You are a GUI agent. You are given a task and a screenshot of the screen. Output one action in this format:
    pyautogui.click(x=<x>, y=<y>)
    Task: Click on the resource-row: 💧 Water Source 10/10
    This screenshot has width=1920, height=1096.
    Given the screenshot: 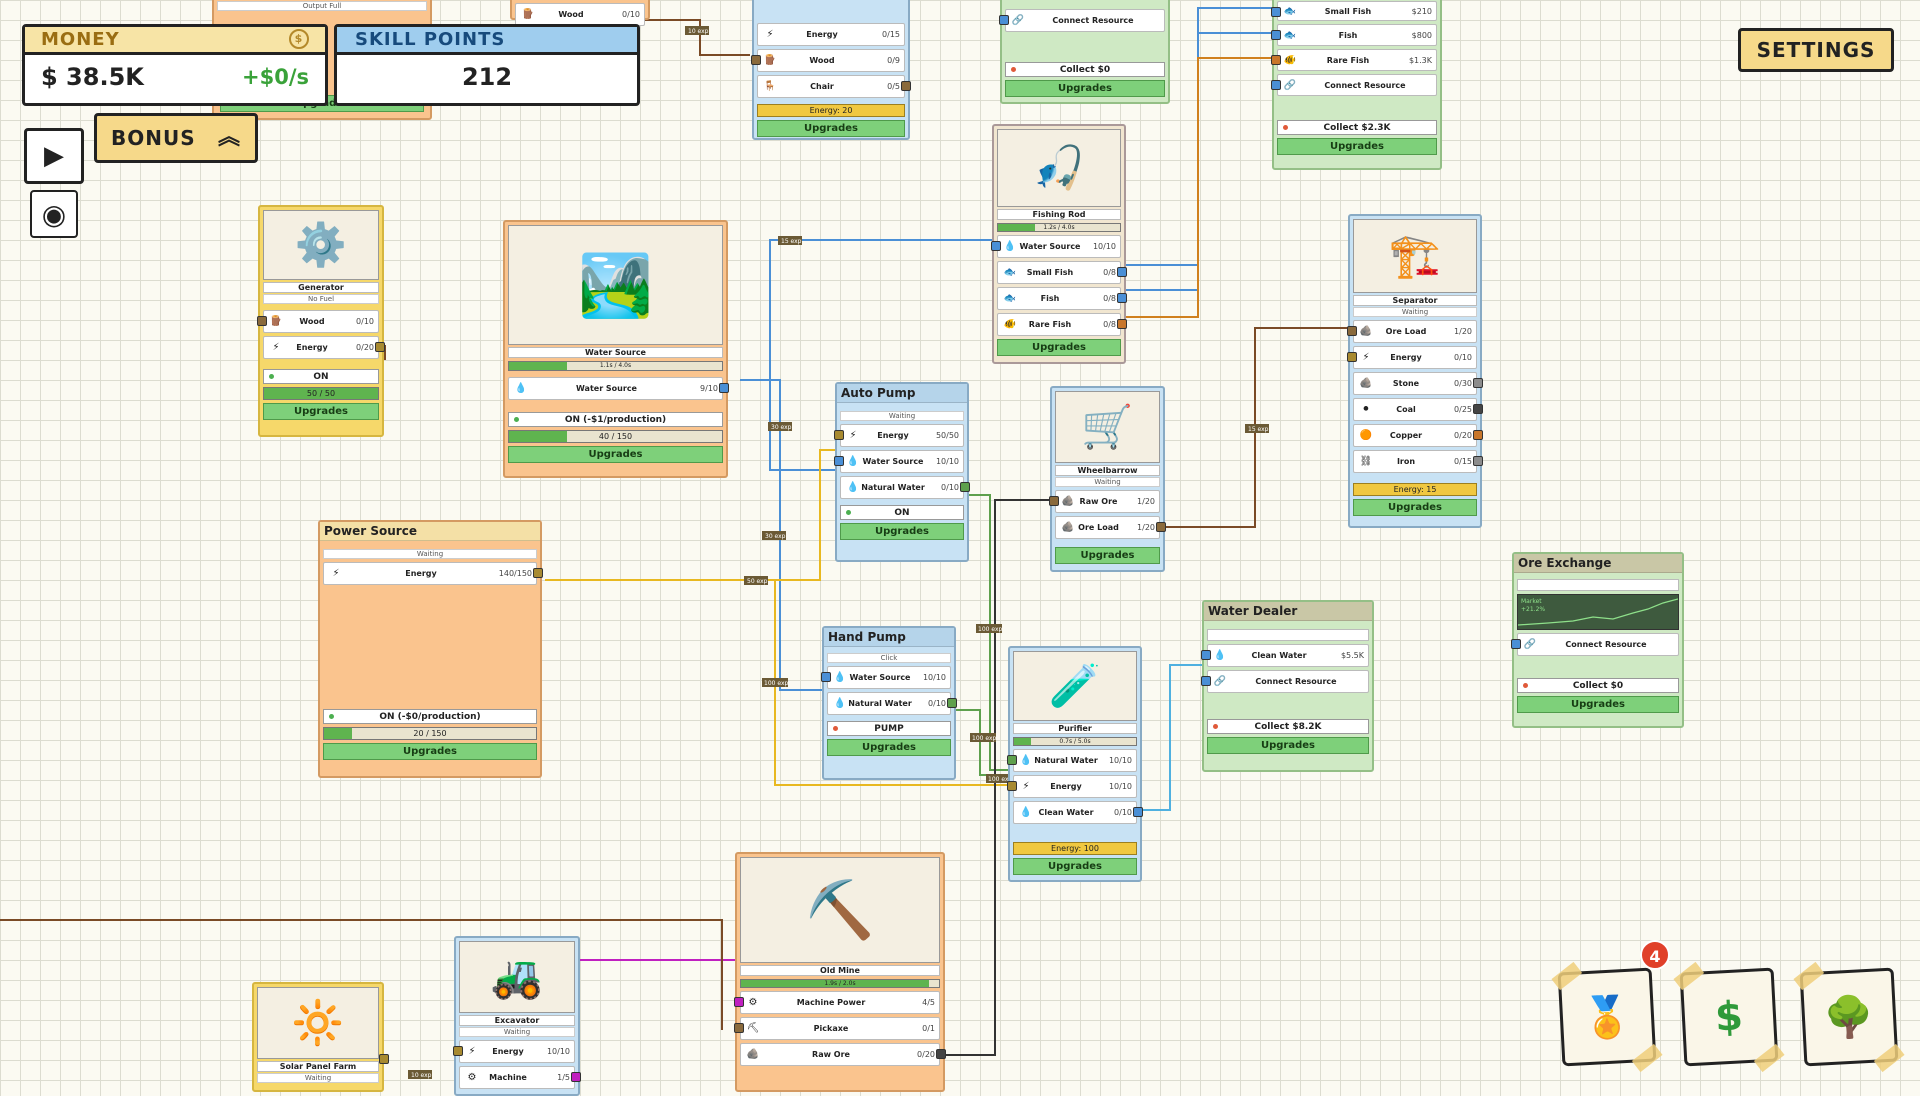 What is the action you would take?
    pyautogui.click(x=899, y=461)
    